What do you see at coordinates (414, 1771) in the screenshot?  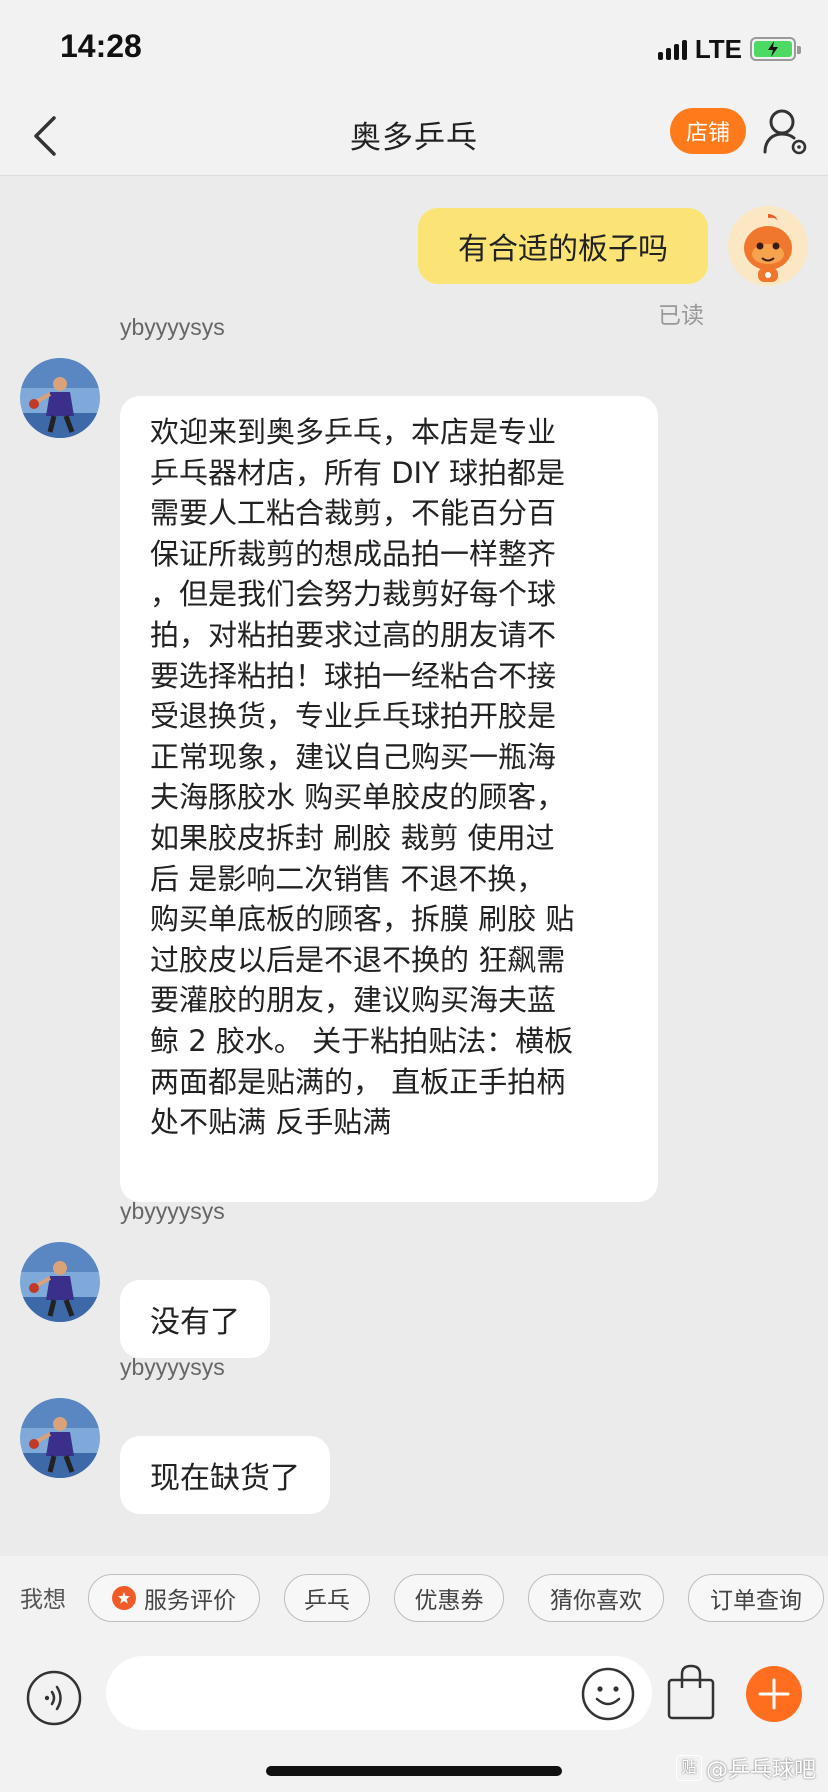 I see `home-indicator` at bounding box center [414, 1771].